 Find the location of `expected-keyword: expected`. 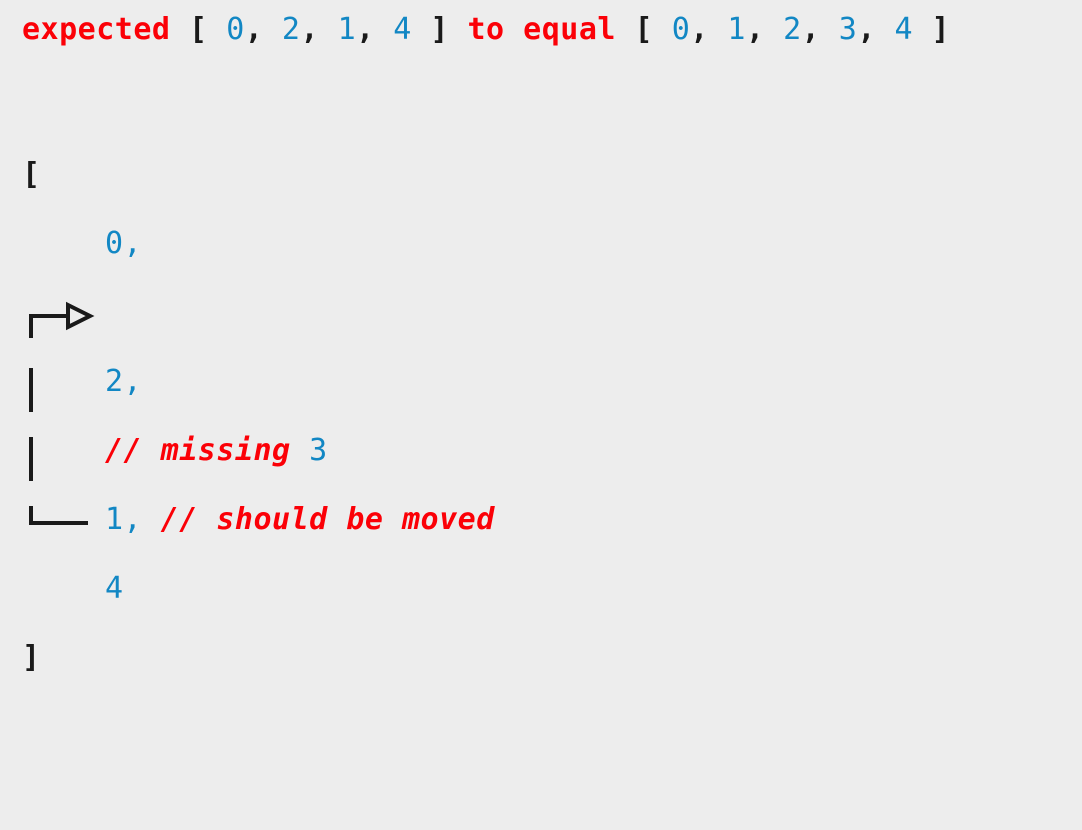

expected-keyword: expected is located at coordinates (96, 29).